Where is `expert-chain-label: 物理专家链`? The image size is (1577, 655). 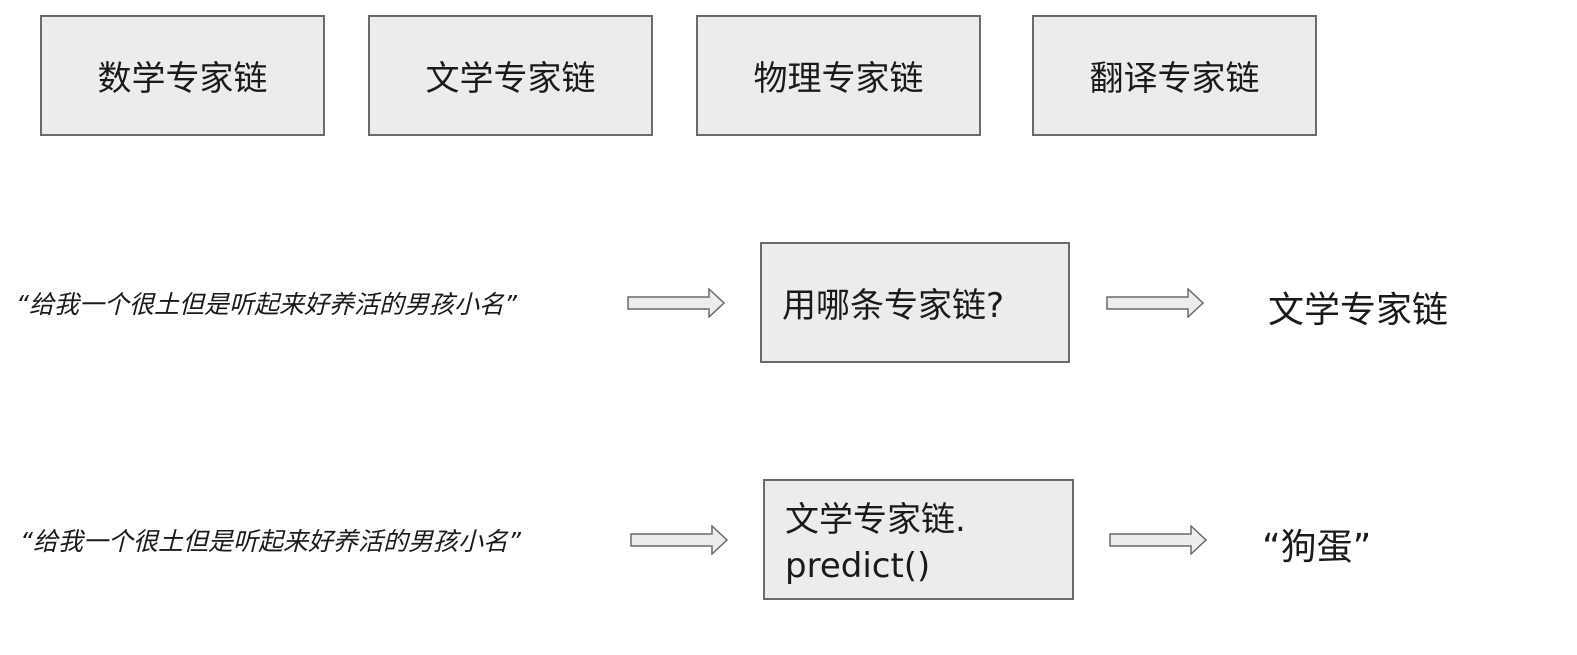
expert-chain-label: 物理专家链 is located at coordinates (838, 79).